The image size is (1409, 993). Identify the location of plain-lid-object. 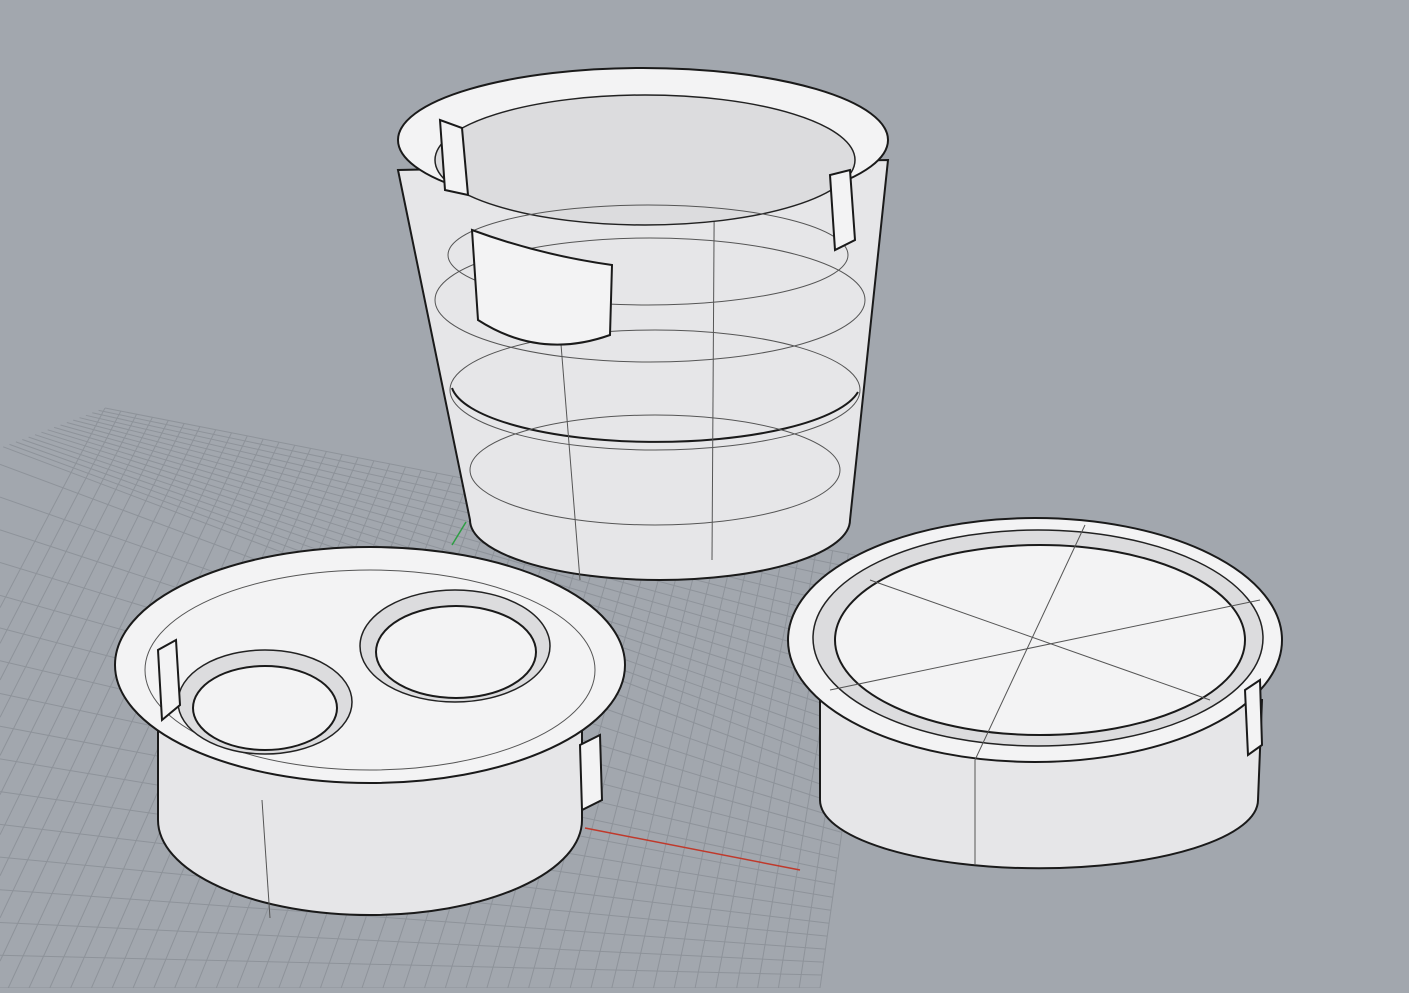
(1035, 693).